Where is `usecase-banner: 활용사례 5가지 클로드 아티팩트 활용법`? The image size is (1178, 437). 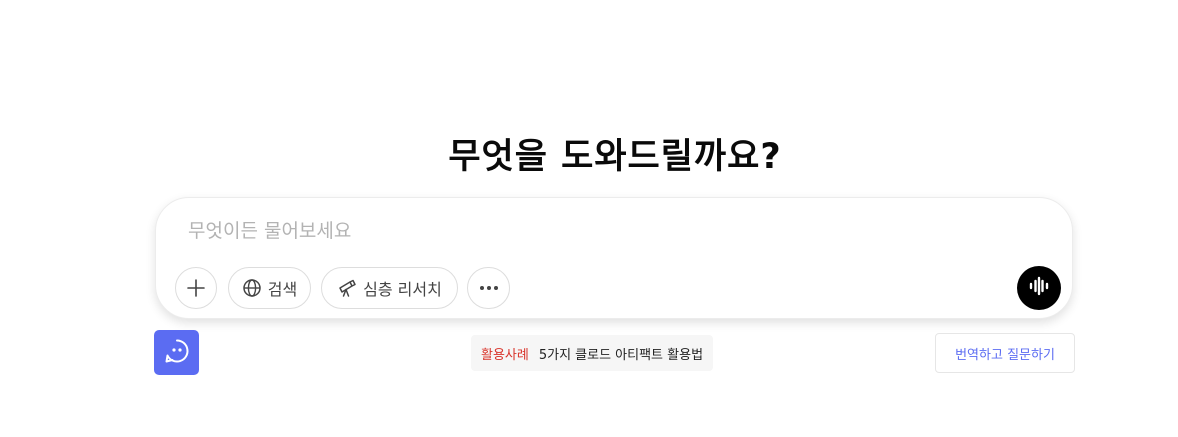
usecase-banner: 활용사례 5가지 클로드 아티팩트 활용법 is located at coordinates (592, 353).